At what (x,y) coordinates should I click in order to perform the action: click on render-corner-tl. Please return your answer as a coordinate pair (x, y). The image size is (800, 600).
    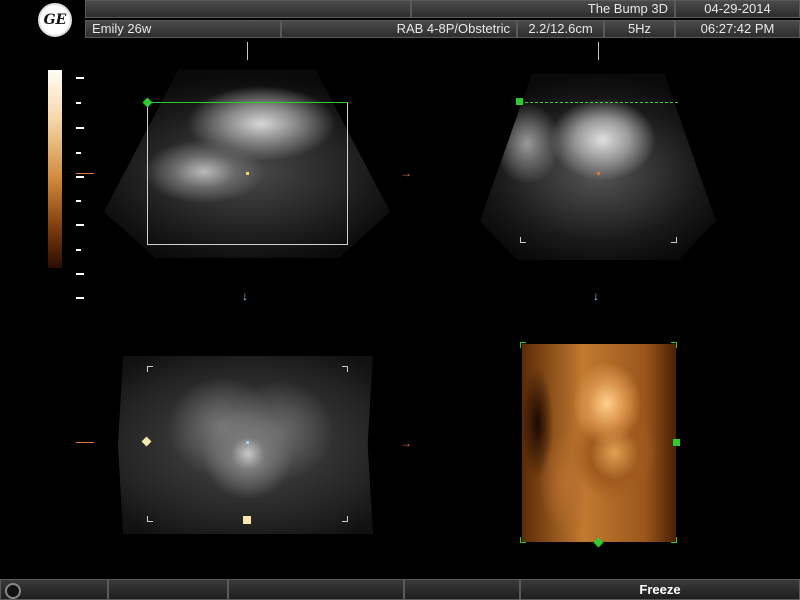
    Looking at the image, I should click on (523, 345).